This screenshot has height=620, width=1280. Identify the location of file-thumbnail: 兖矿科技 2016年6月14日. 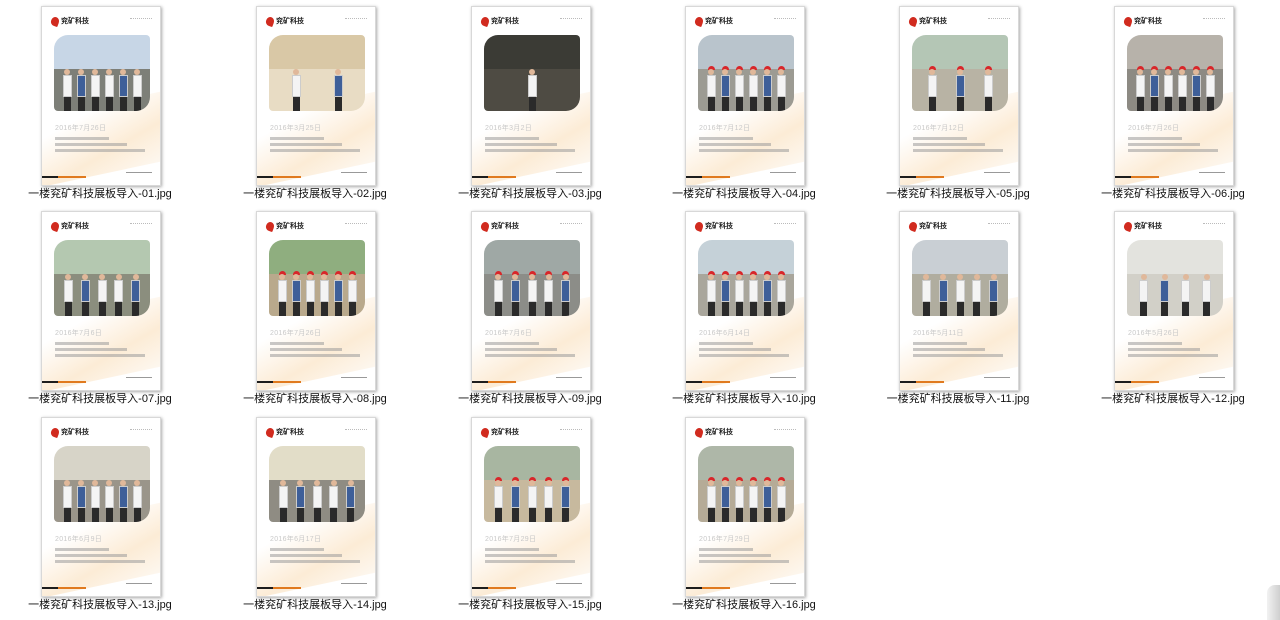
(745, 301).